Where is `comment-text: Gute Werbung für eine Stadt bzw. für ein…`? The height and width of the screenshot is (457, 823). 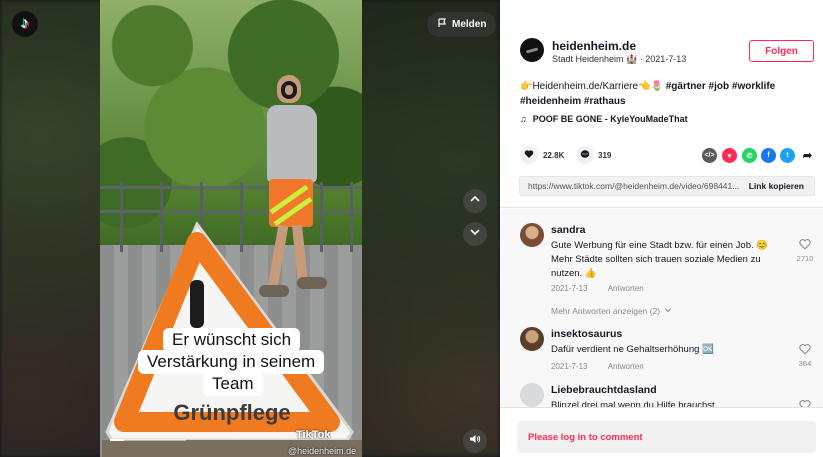
comment-text: Gute Werbung für eine Stadt bzw. für ein… is located at coordinates (660, 259).